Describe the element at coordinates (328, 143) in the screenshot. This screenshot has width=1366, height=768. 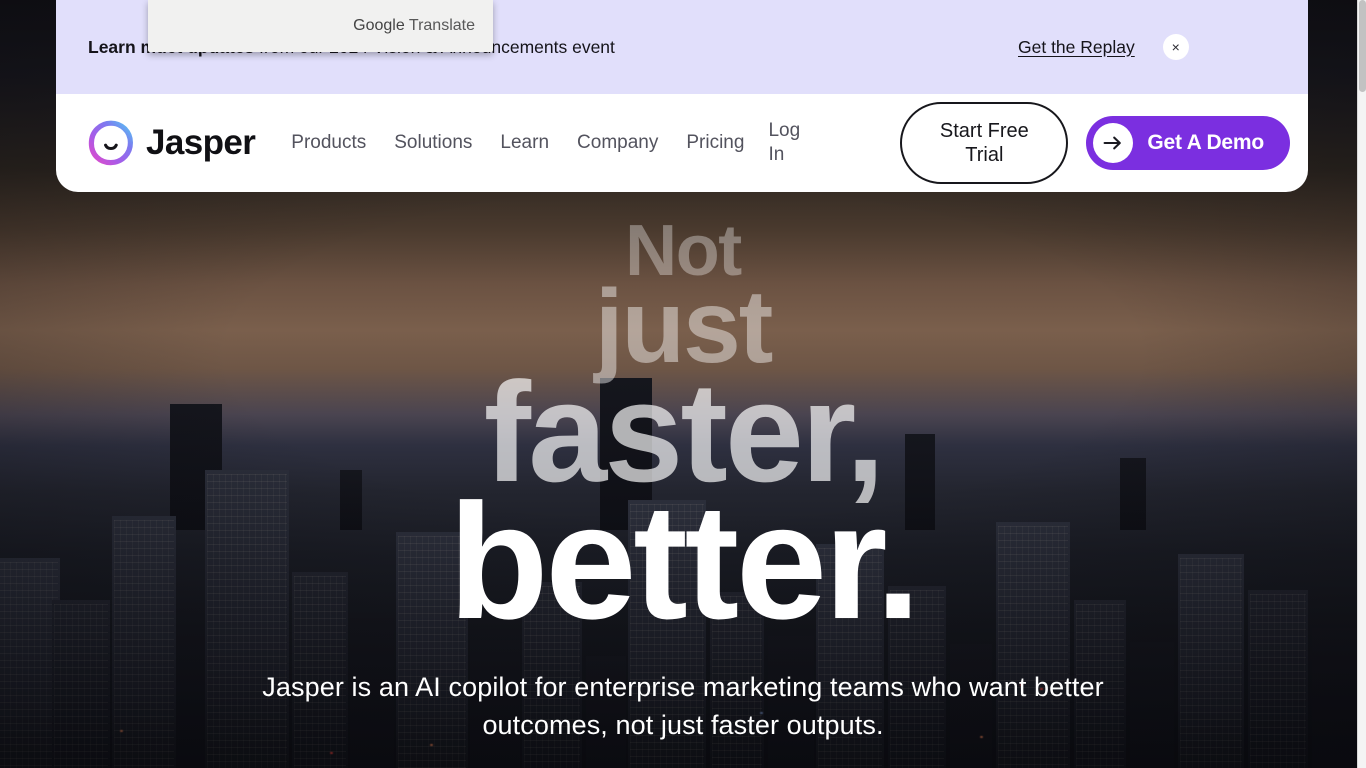
I see `nav-item-products: Products` at that location.